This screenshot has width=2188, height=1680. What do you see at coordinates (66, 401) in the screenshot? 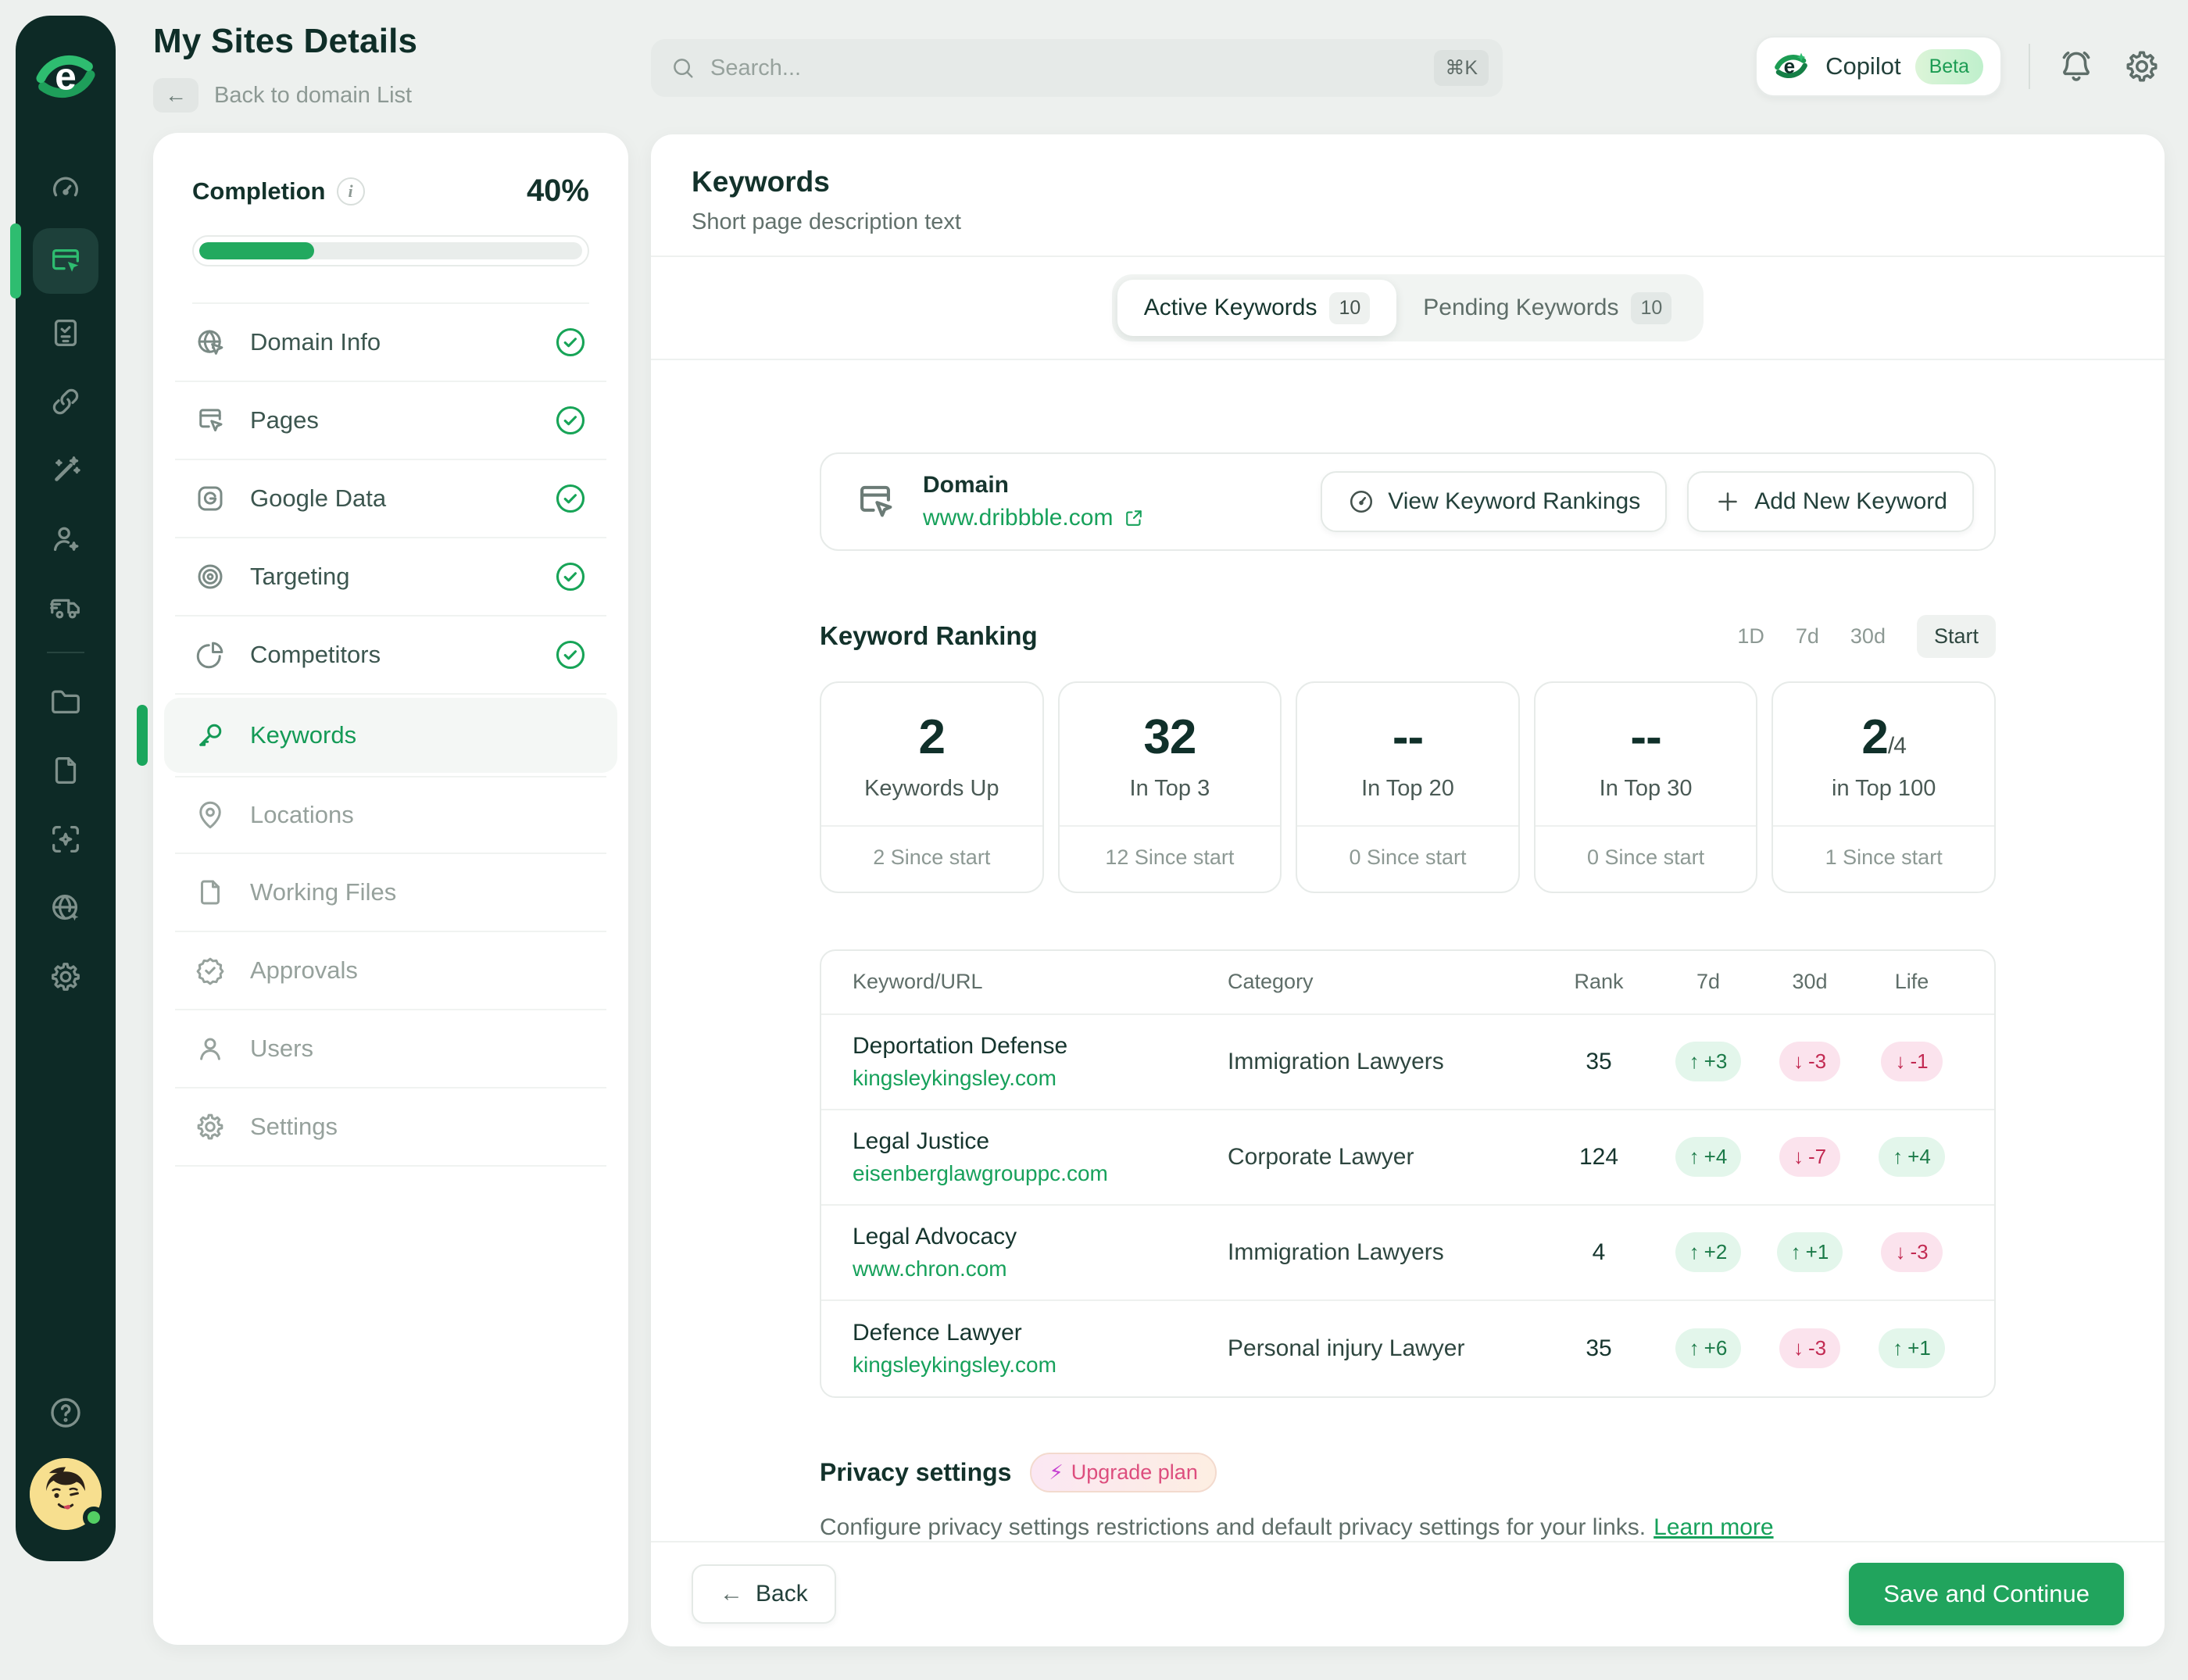
I see `rail-item-links` at bounding box center [66, 401].